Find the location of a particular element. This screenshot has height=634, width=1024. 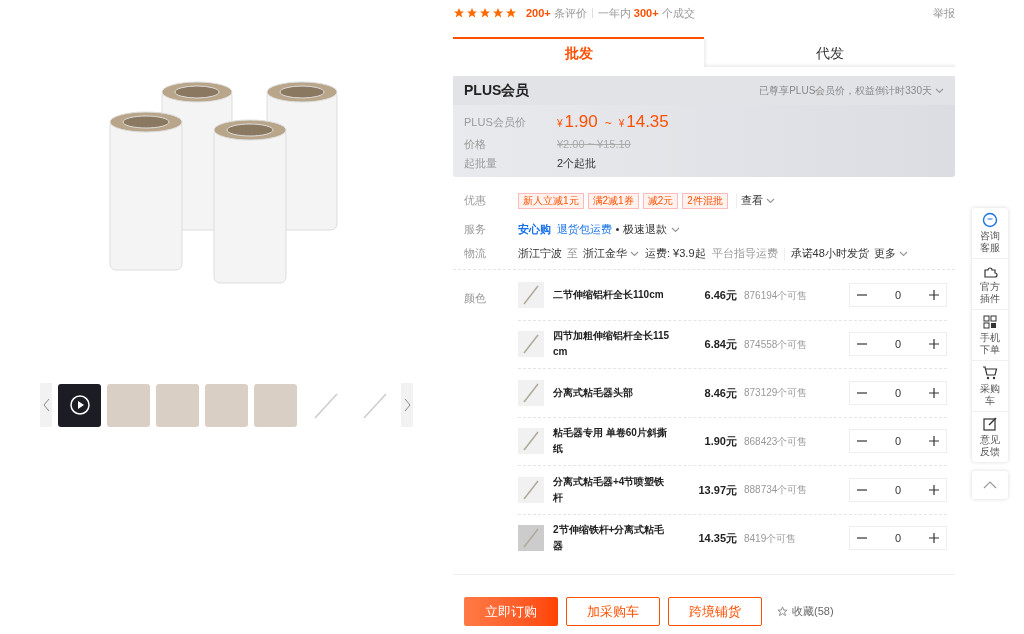

to-word: 至 is located at coordinates (572, 254).